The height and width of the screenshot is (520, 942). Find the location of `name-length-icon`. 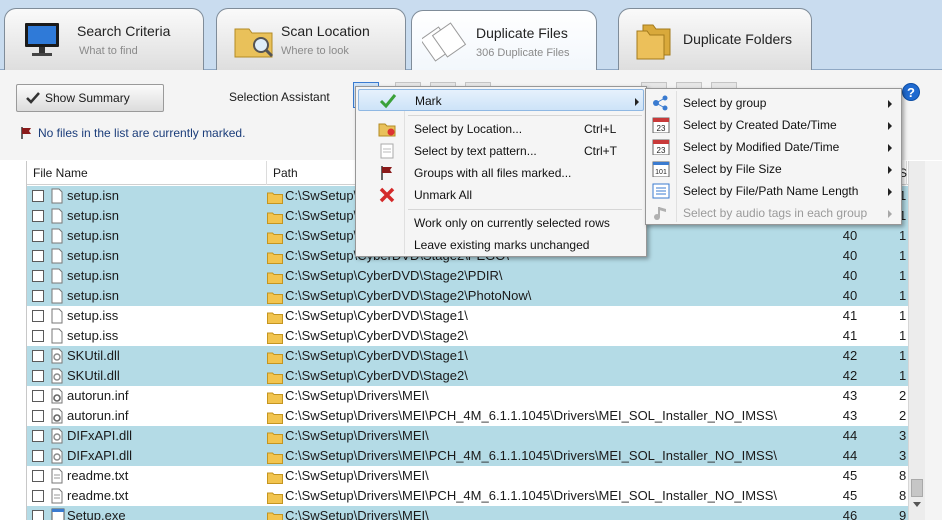

name-length-icon is located at coordinates (661, 191).